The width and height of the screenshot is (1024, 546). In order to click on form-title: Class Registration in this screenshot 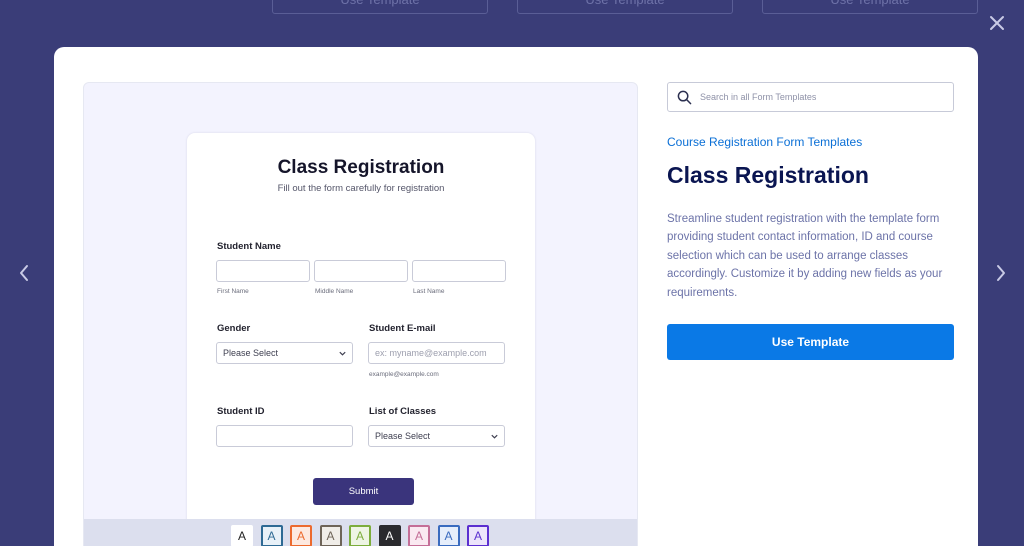, I will do `click(361, 167)`.